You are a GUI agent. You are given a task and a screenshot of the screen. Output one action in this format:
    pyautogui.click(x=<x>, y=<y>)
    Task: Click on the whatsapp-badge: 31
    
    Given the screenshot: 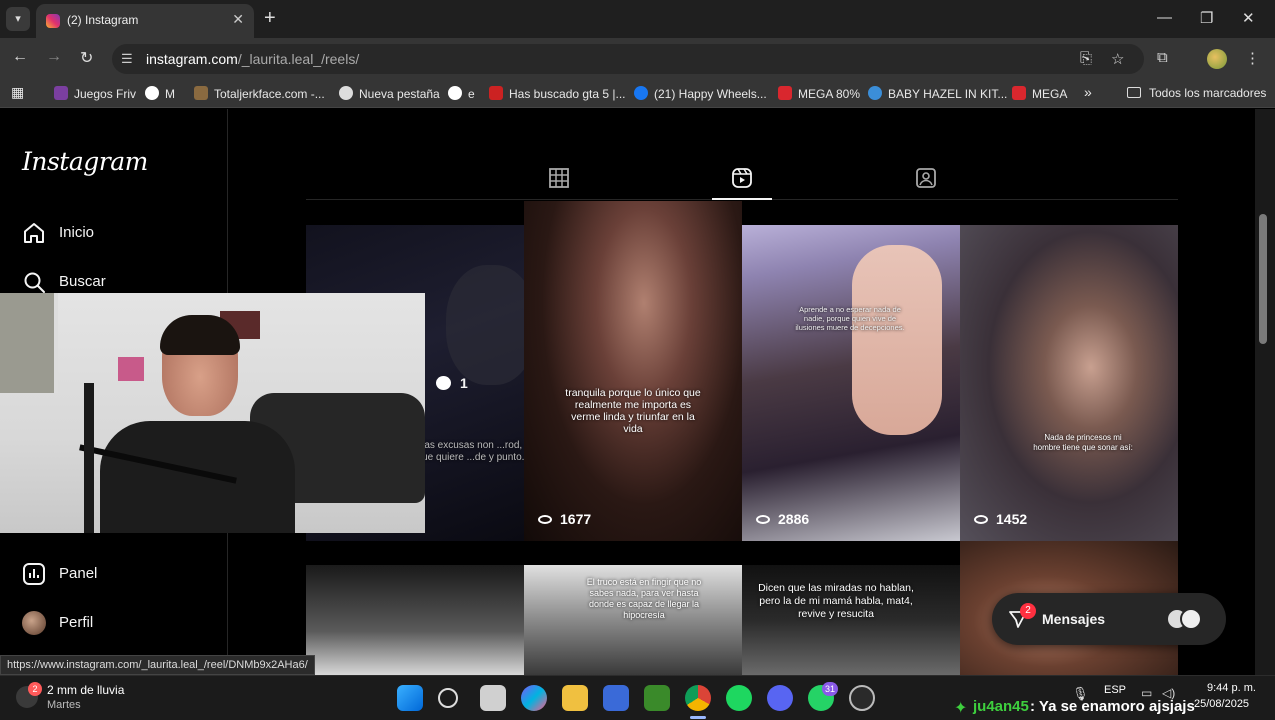 What is the action you would take?
    pyautogui.click(x=830, y=689)
    